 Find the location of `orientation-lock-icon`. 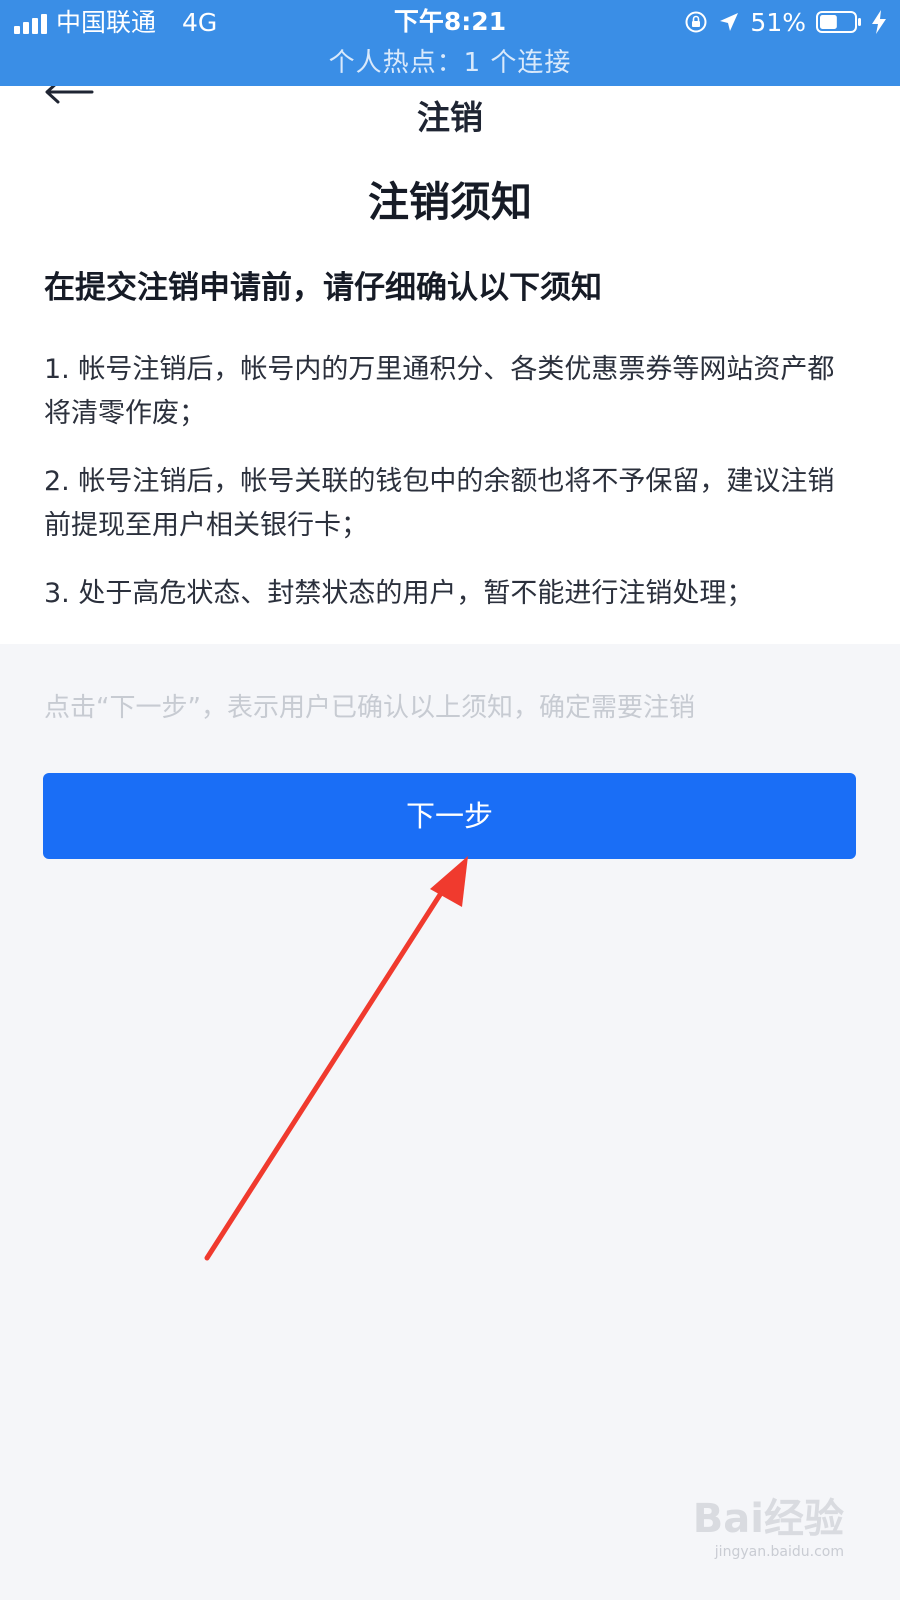

orientation-lock-icon is located at coordinates (696, 22).